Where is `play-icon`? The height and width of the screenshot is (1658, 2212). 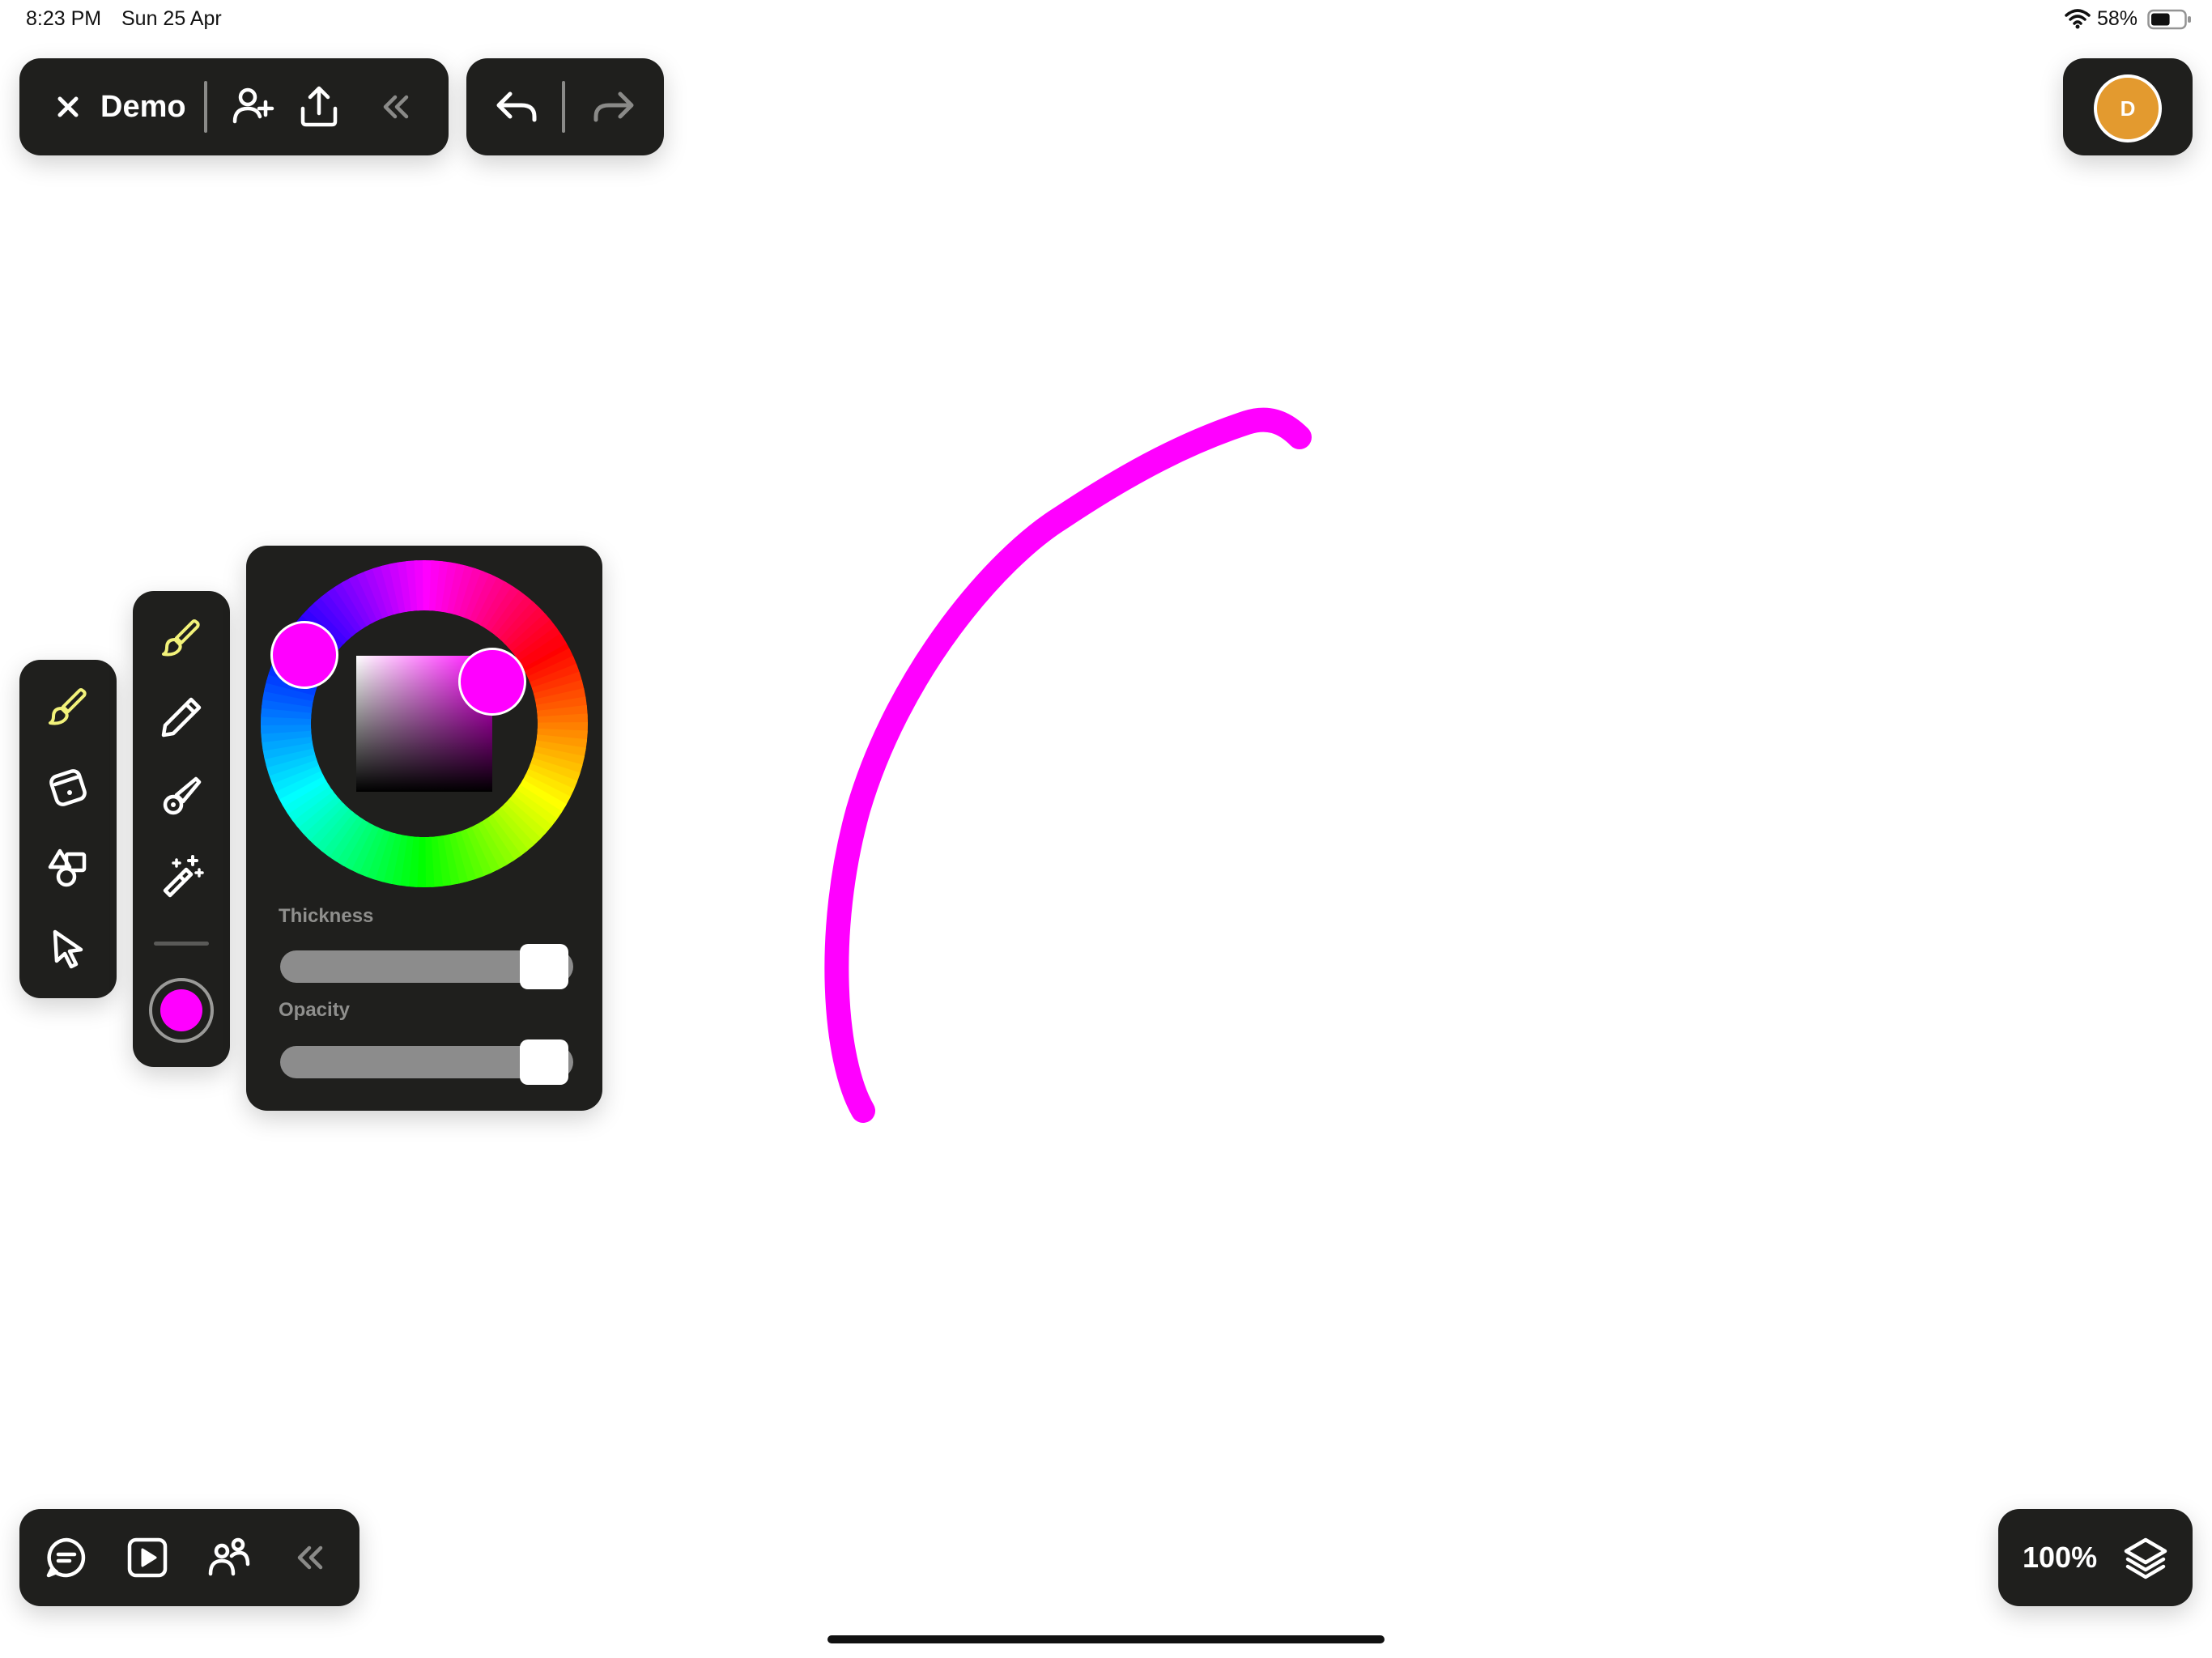 play-icon is located at coordinates (147, 1558).